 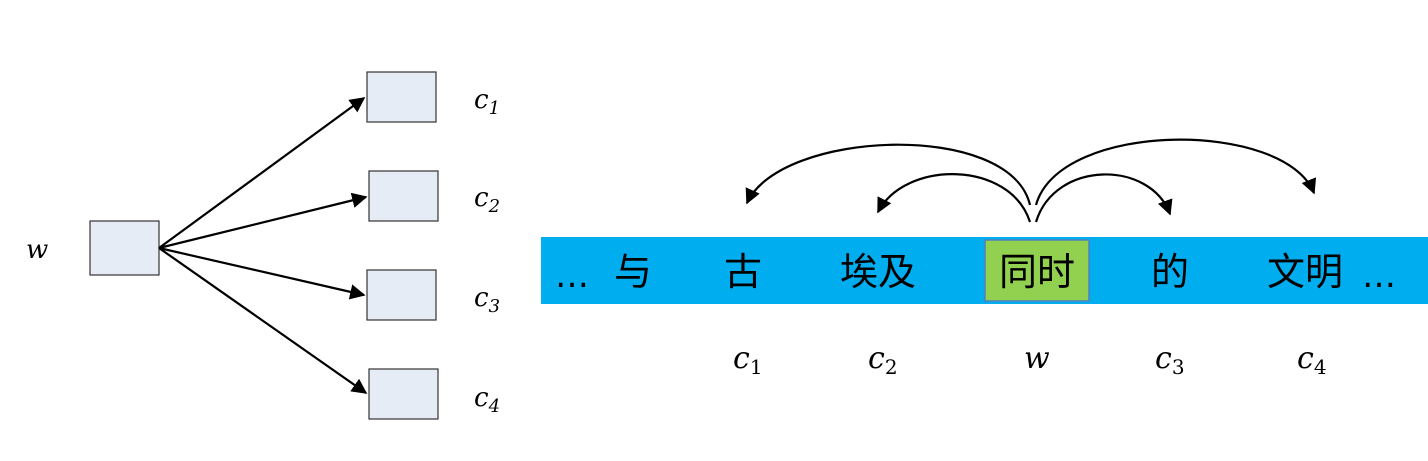 I want to click on token-wenming: 文明, so click(x=1305, y=272).